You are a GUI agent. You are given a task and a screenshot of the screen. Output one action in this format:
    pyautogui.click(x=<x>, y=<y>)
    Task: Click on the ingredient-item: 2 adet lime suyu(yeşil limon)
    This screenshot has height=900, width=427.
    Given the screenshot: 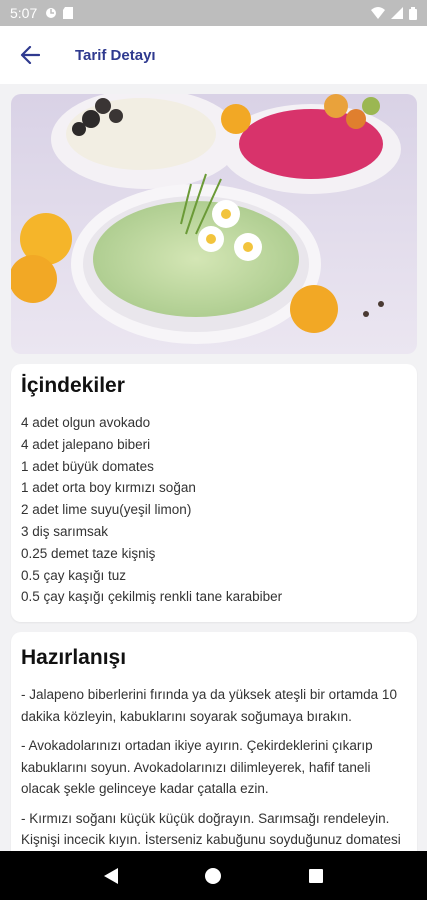 What is the action you would take?
    pyautogui.click(x=106, y=510)
    